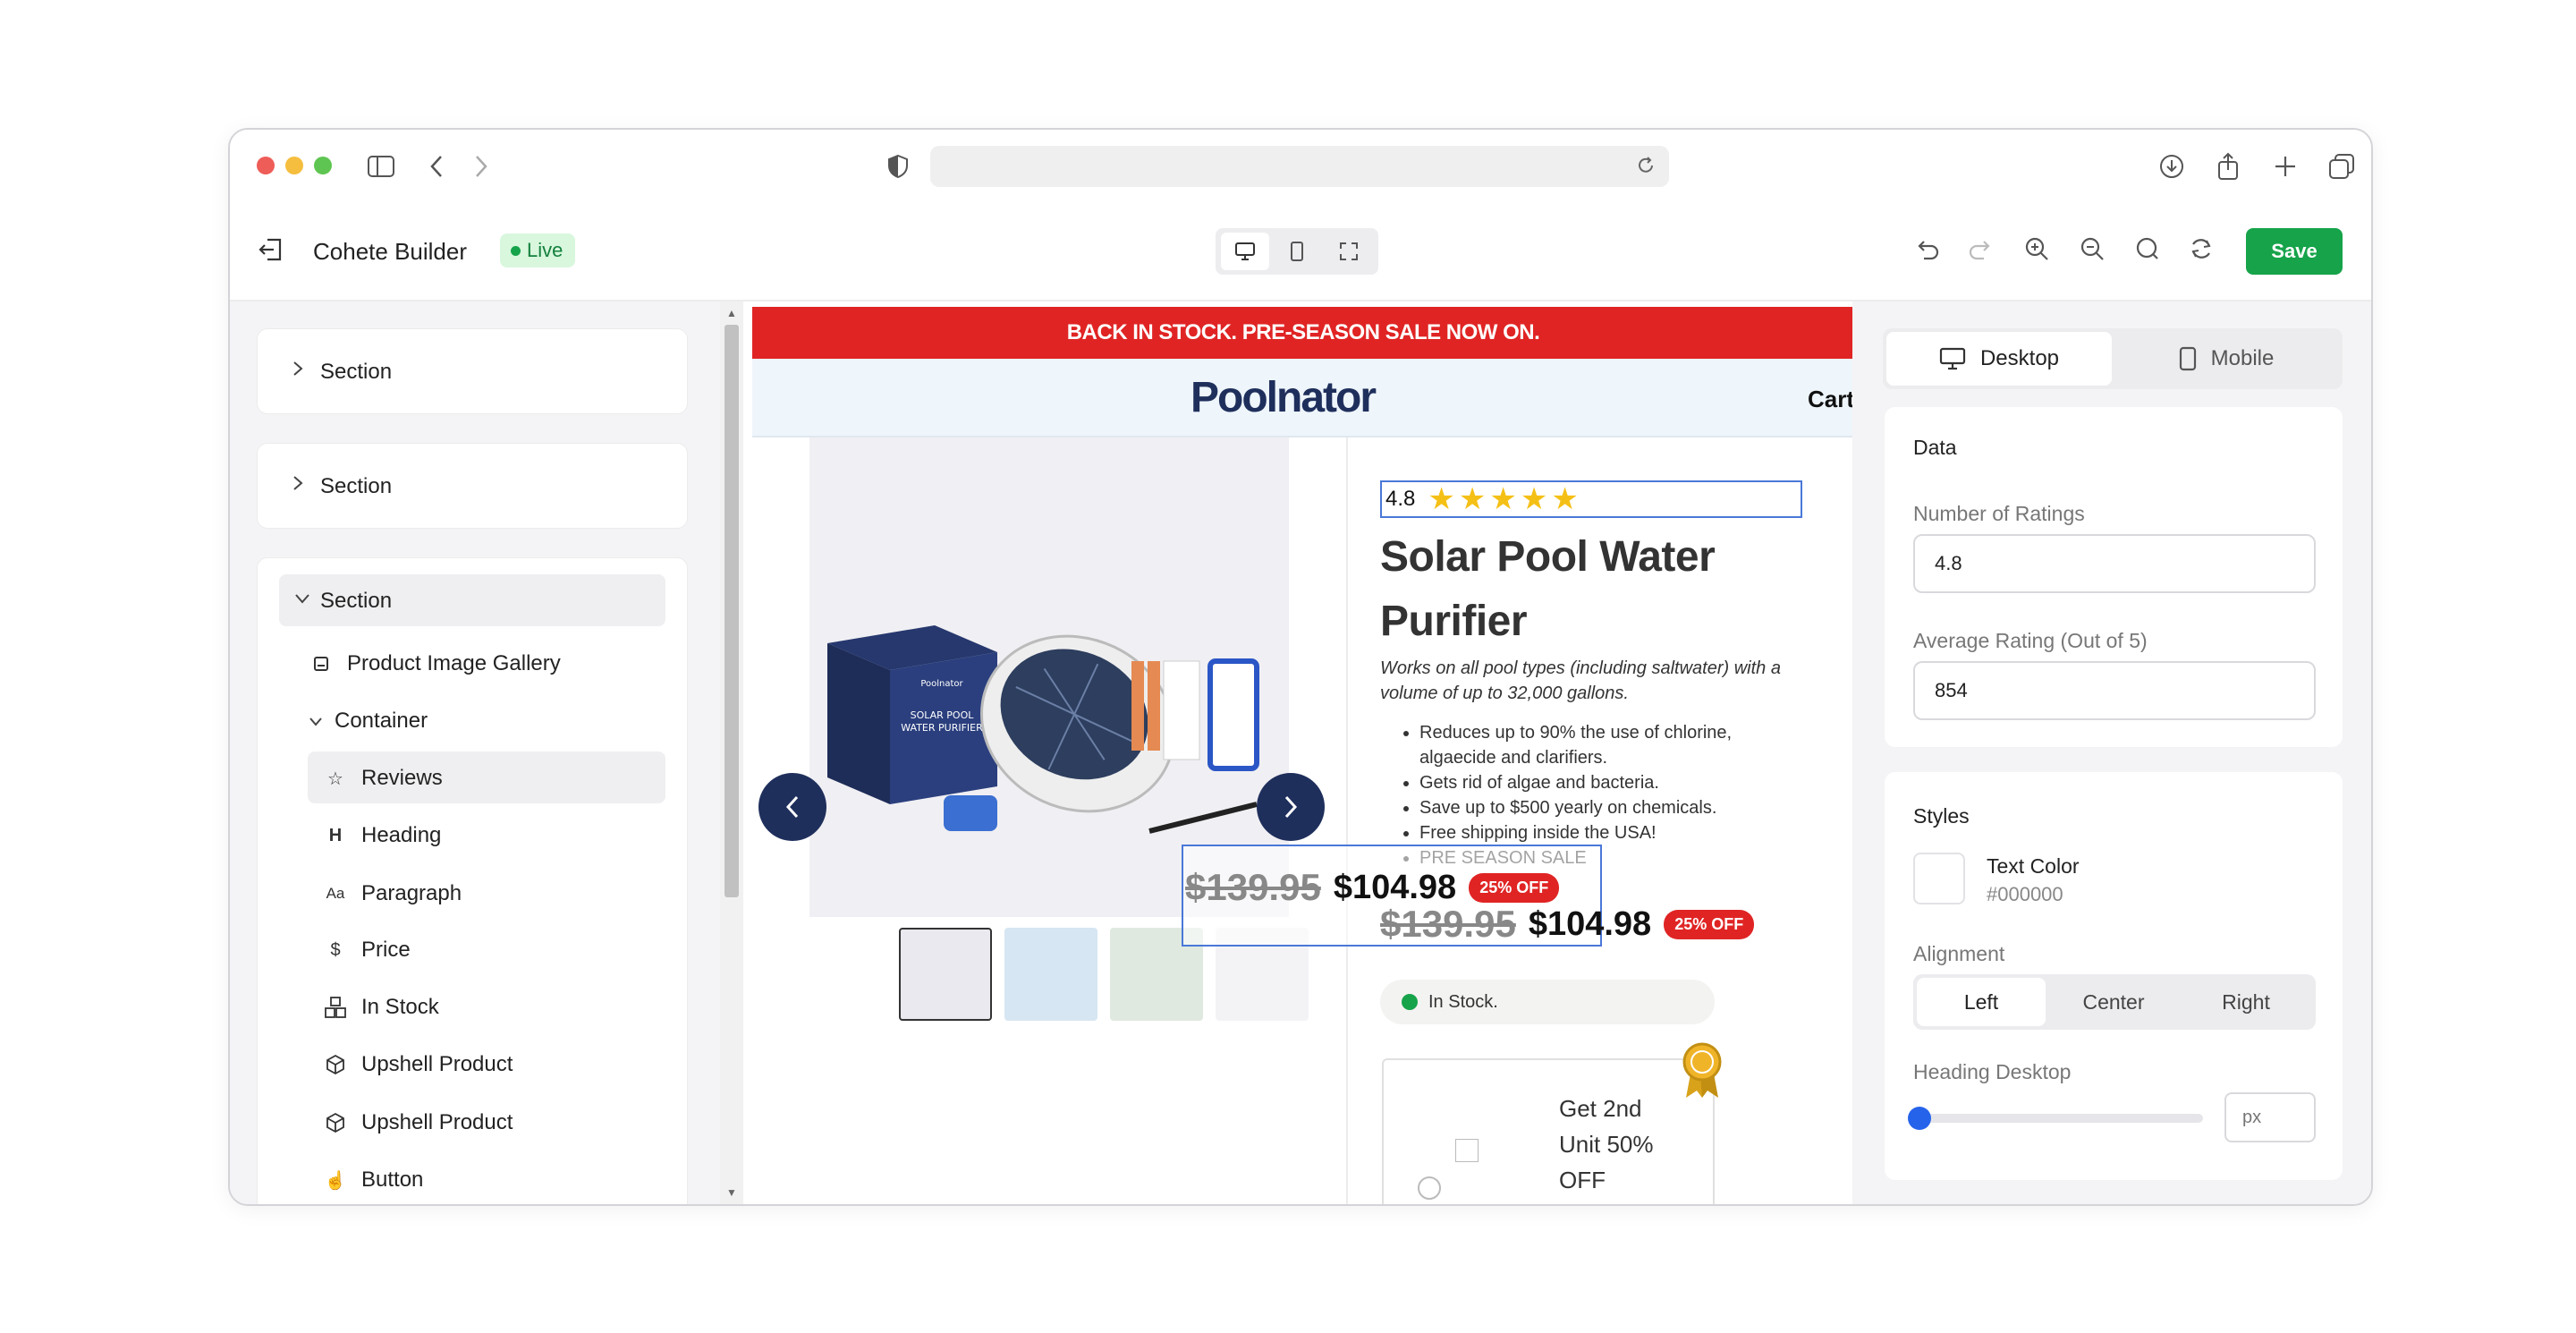 Image resolution: width=2576 pixels, height=1333 pixels. Describe the element at coordinates (792, 807) in the screenshot. I see `gallery-prev-button` at that location.